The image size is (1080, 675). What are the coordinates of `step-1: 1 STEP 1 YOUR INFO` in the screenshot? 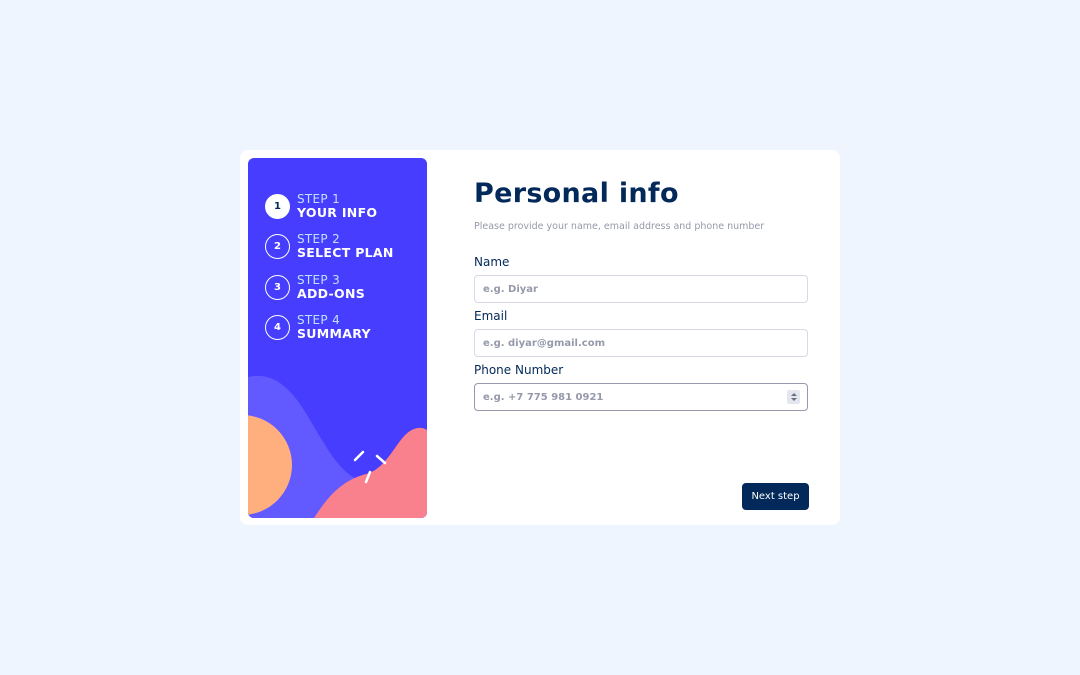 It's located at (321, 206).